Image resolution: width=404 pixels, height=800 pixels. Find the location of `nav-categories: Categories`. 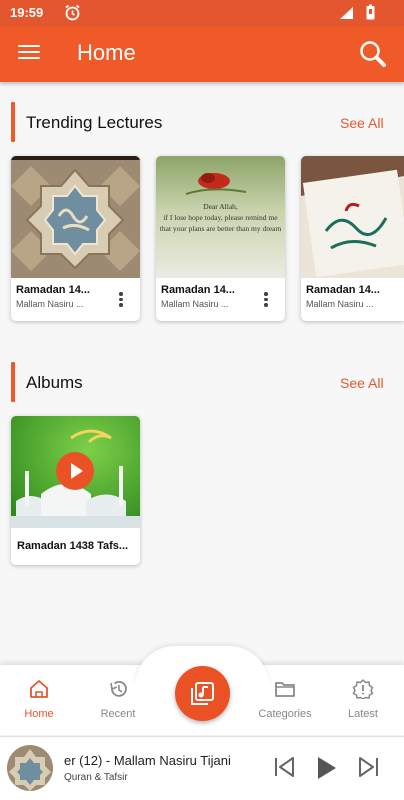

nav-categories: Categories is located at coordinates (285, 699).